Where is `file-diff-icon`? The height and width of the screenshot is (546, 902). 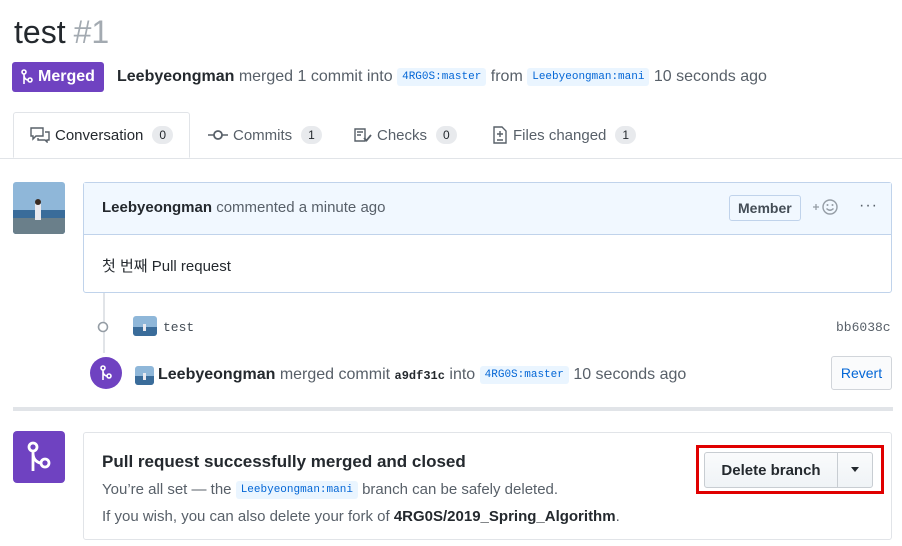
file-diff-icon is located at coordinates (500, 135).